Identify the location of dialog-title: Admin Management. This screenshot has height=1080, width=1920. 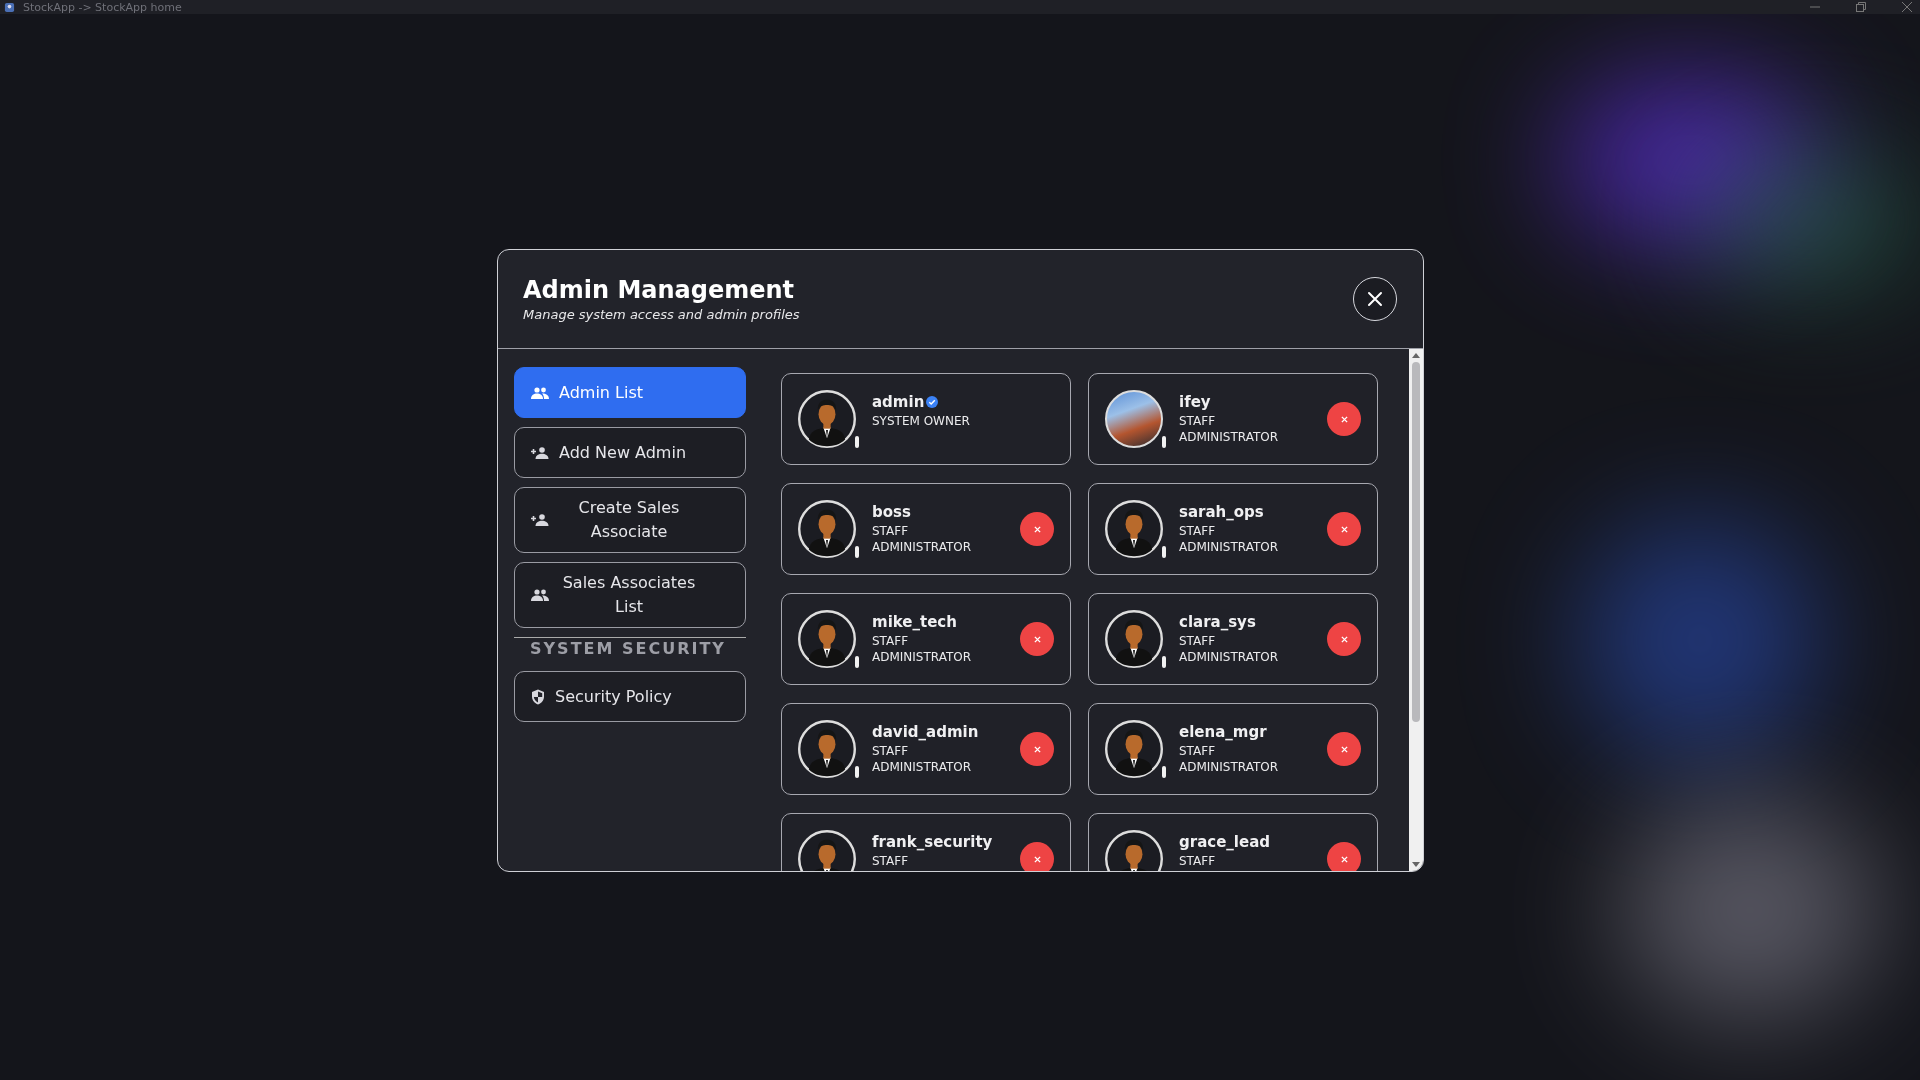
(659, 290).